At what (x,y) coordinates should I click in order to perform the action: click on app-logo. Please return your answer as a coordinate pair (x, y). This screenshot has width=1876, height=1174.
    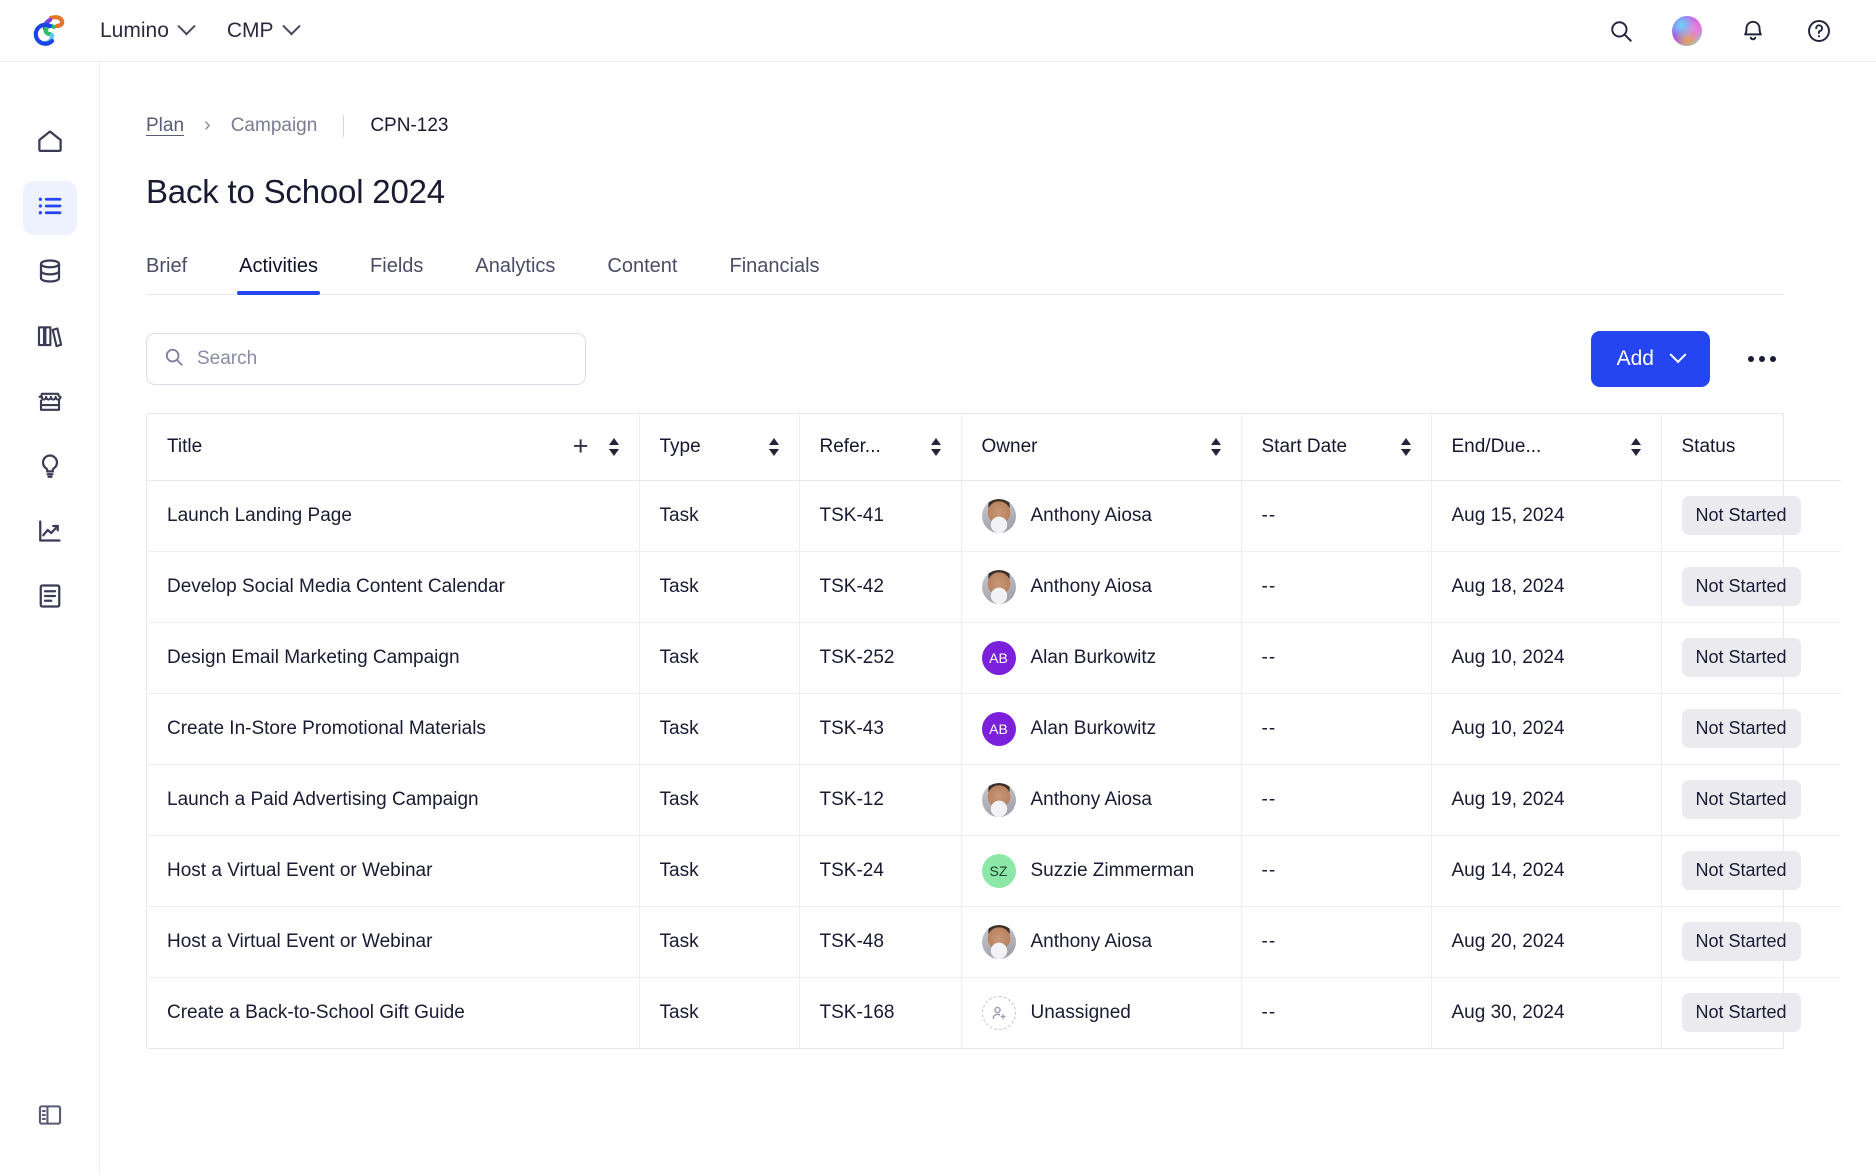
    Looking at the image, I should click on (50, 31).